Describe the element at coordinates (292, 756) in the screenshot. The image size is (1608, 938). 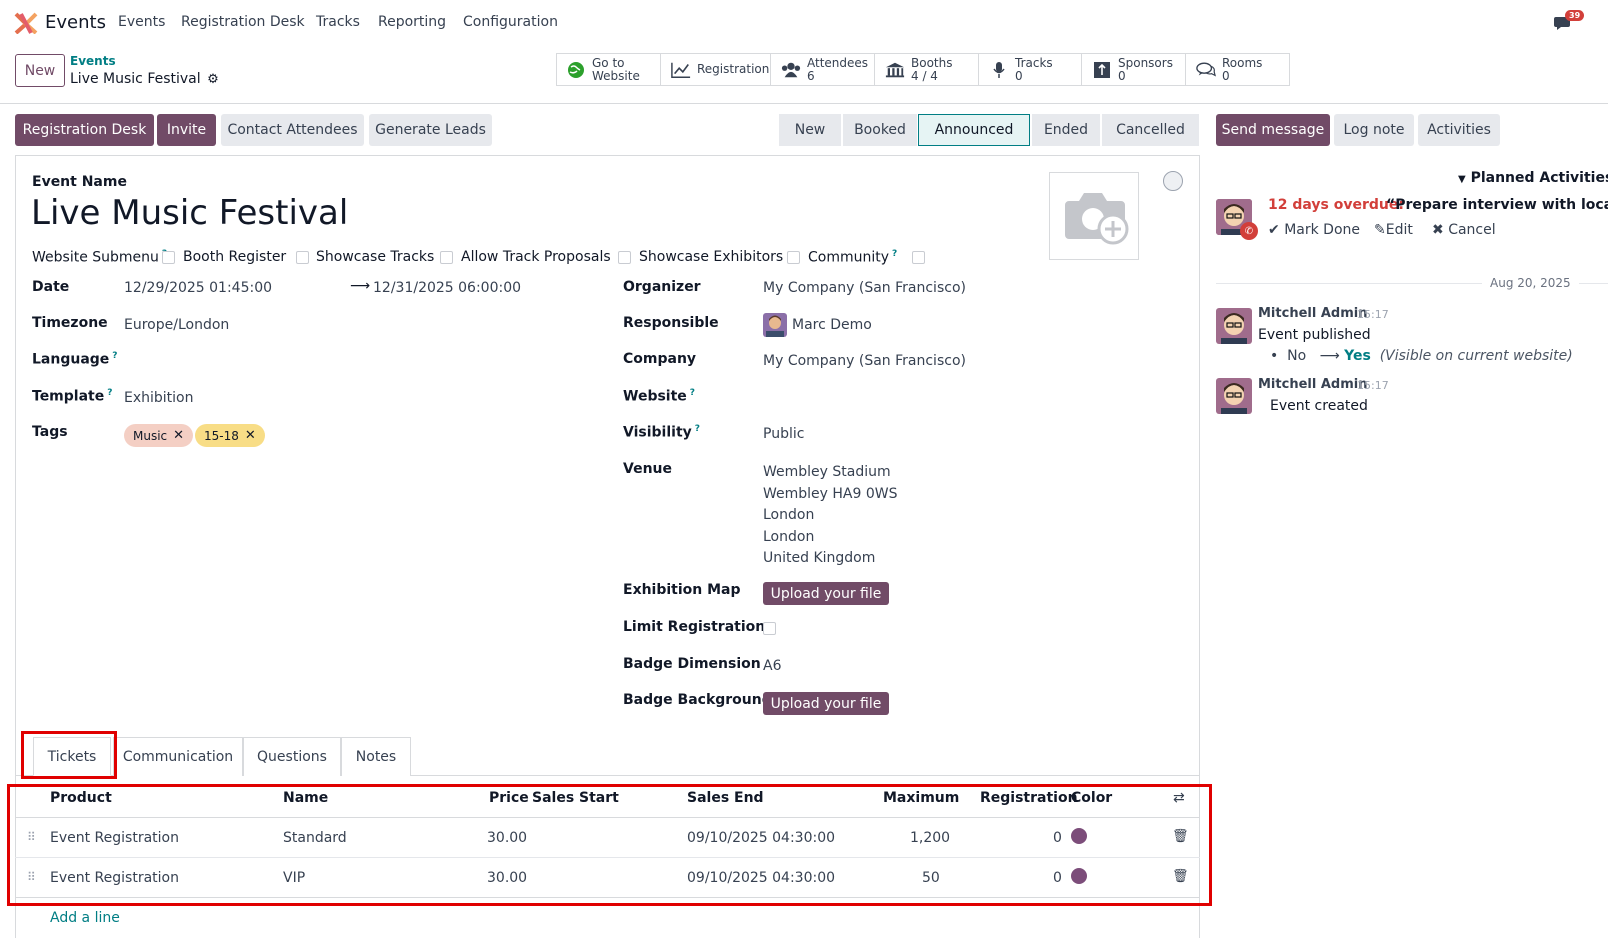
I see `tab-questions: Questions` at that location.